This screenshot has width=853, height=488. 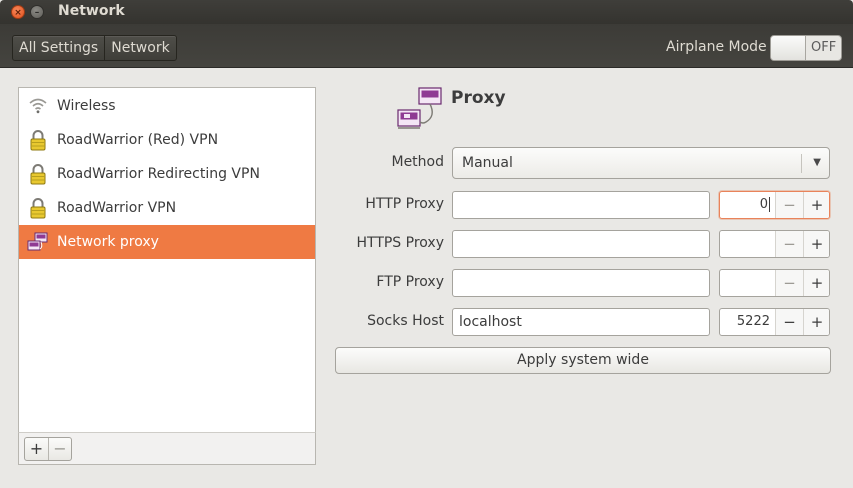 I want to click on breadcrumb-all-settings: All Settings, so click(x=58, y=48).